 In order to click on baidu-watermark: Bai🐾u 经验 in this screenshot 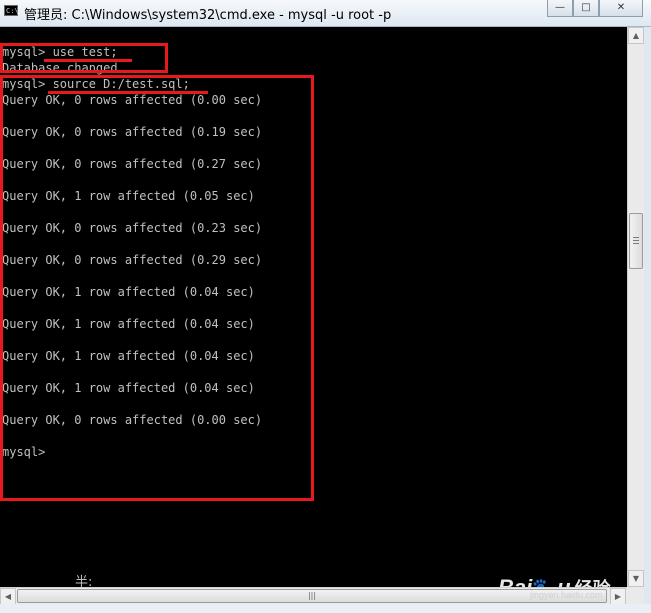, I will do `click(554, 581)`.